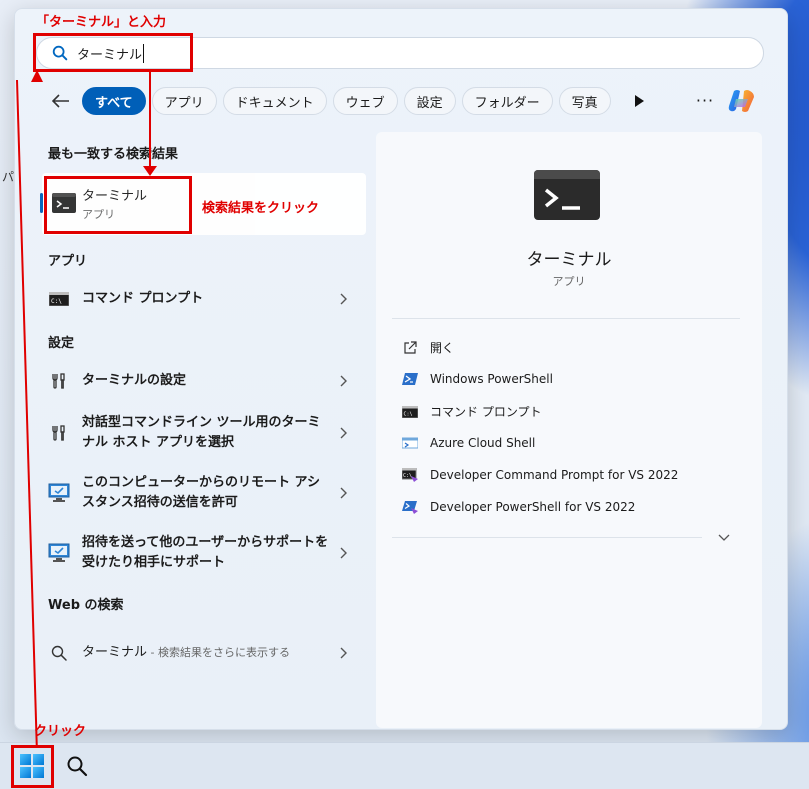  What do you see at coordinates (483, 443) in the screenshot?
I see `action-label: Azure Cloud Shell` at bounding box center [483, 443].